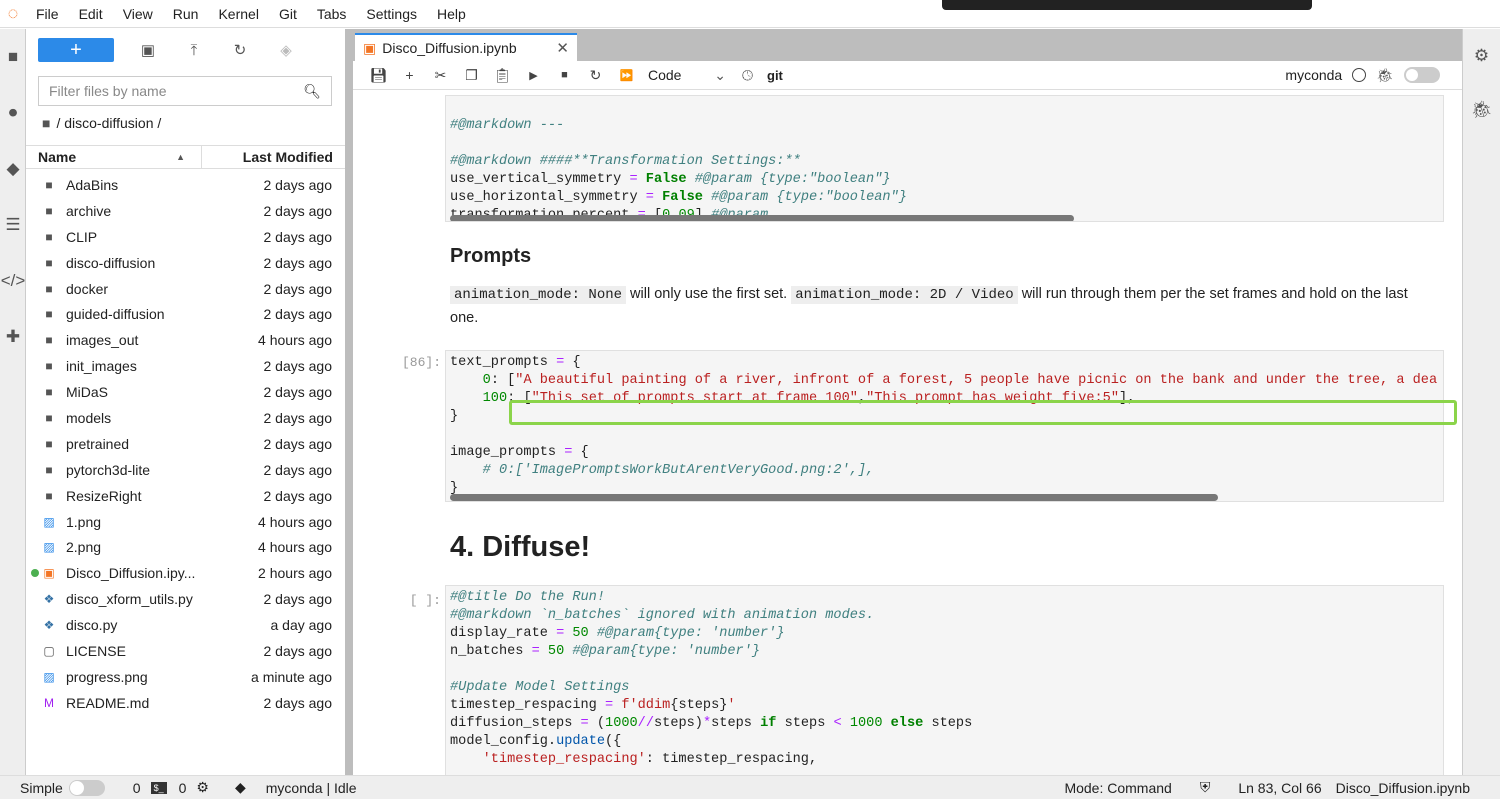  What do you see at coordinates (273, 157) in the screenshot?
I see `last-modified-column-header: Last Modified` at bounding box center [273, 157].